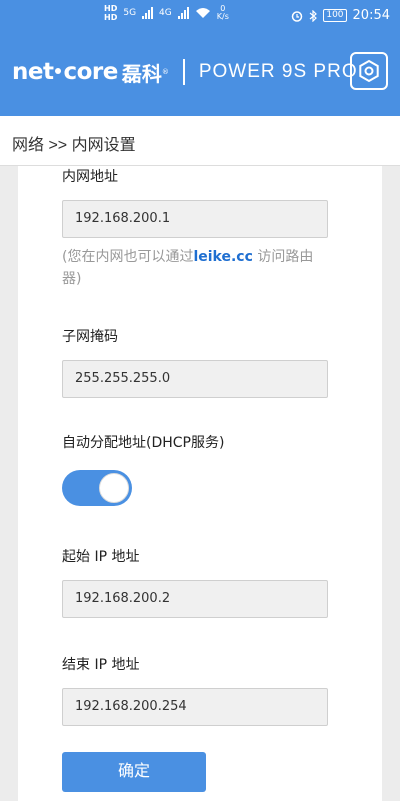 The width and height of the screenshot is (400, 801). What do you see at coordinates (111, 17) in the screenshot?
I see `hd-bottom: HD` at bounding box center [111, 17].